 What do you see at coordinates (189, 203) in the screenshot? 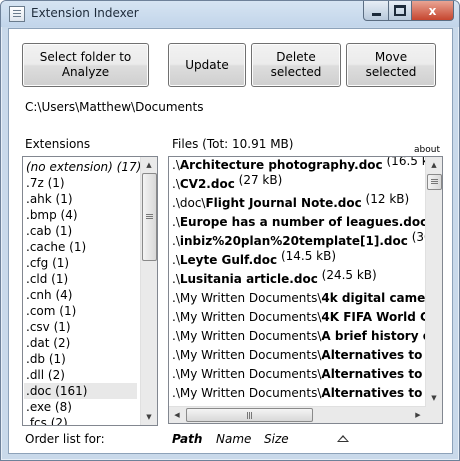
I see `file-path: .\doc\` at bounding box center [189, 203].